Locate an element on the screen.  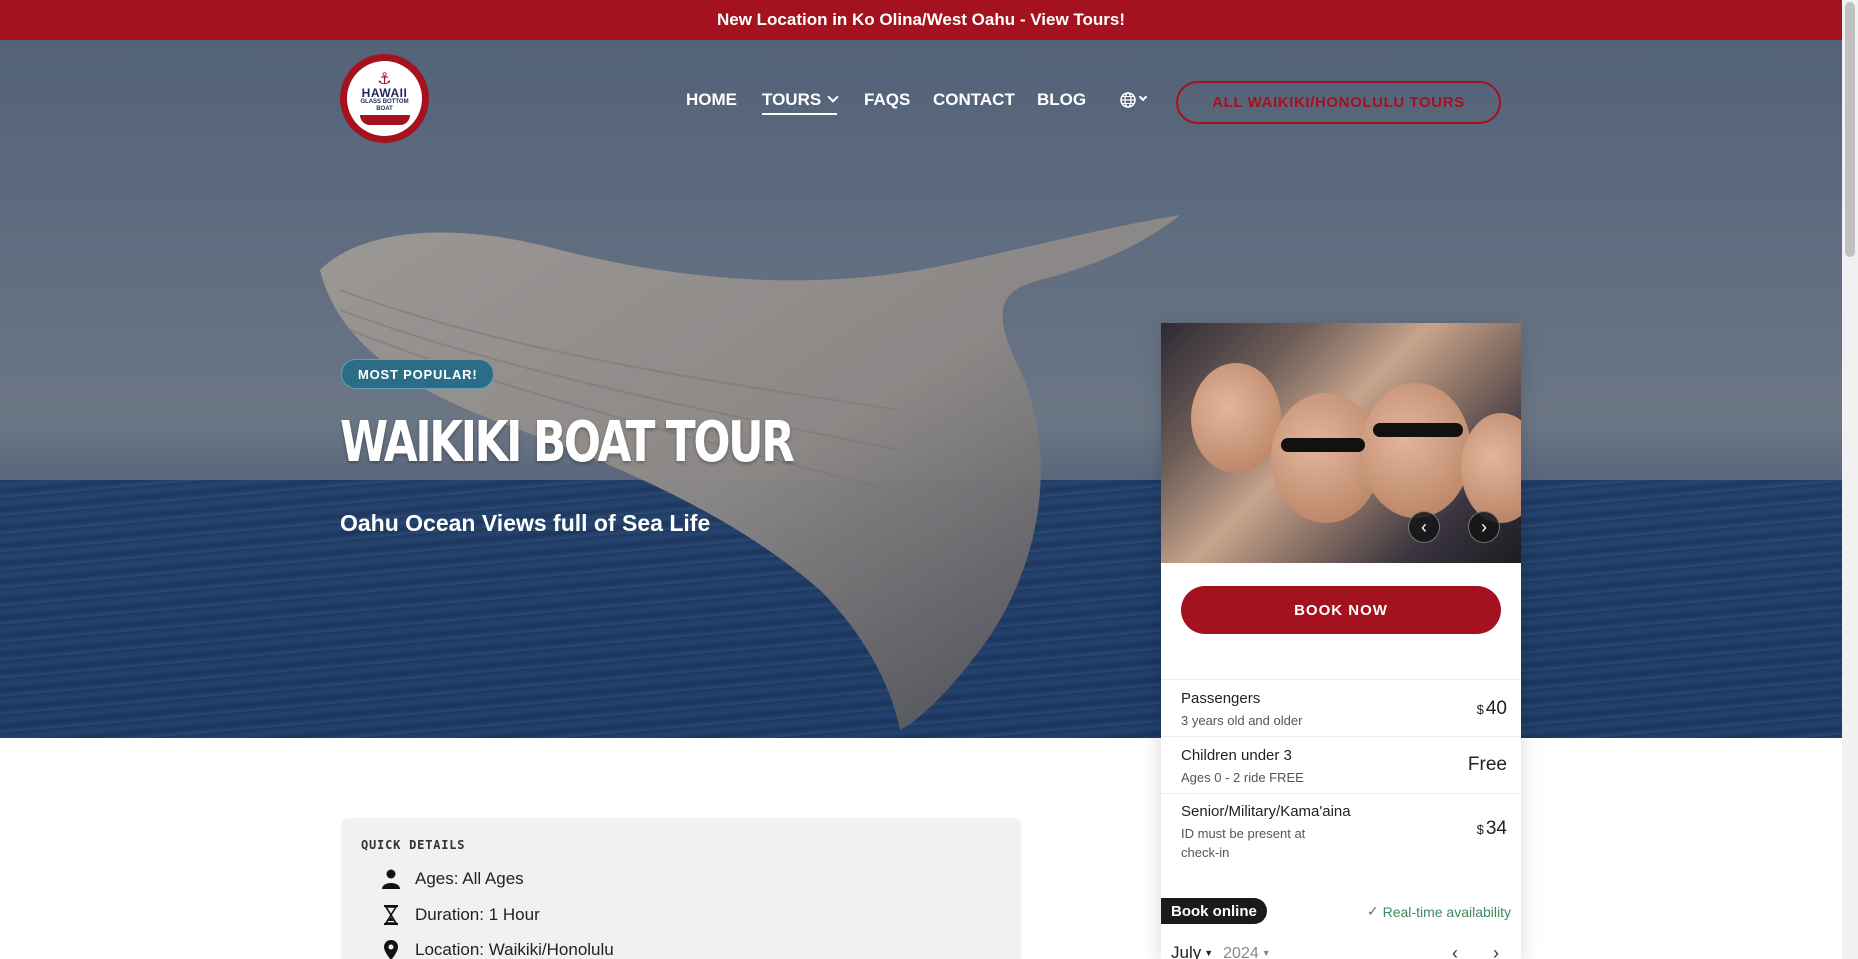
quick-detail-text: Ages: All Ages is located at coordinates (469, 878).